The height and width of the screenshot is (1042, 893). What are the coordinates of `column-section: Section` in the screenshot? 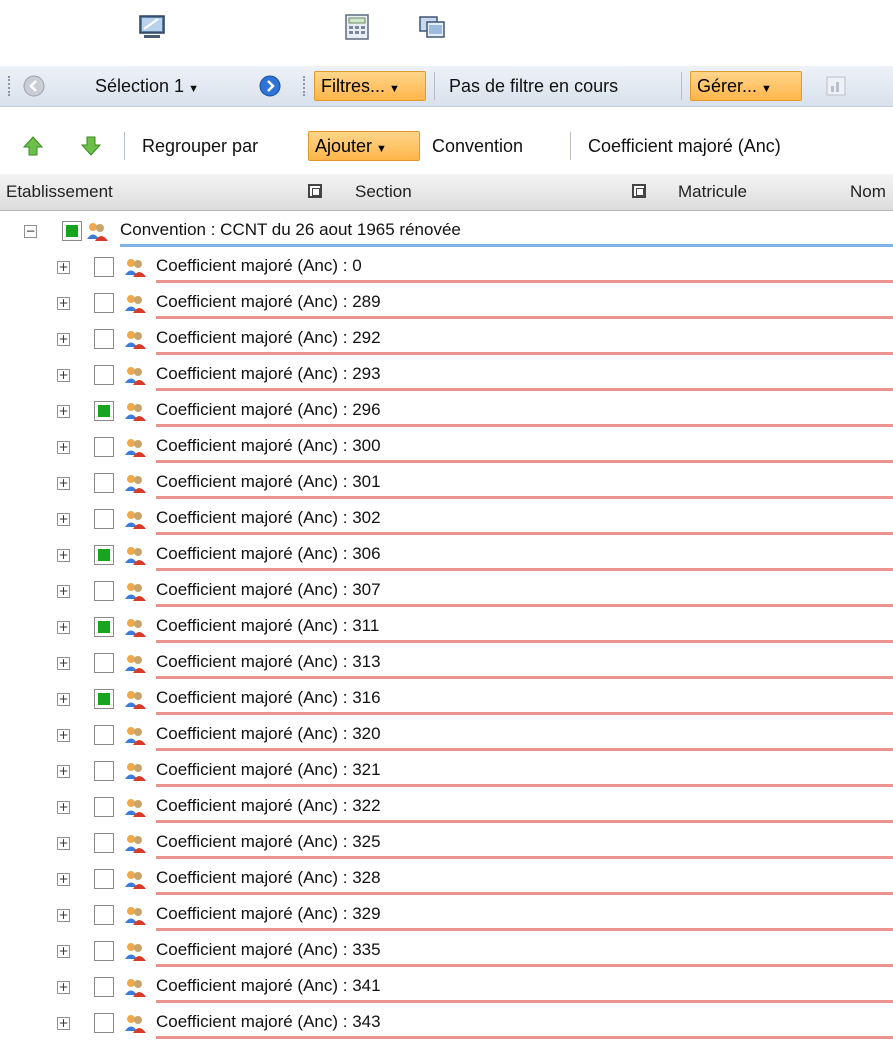 It's located at (383, 192).